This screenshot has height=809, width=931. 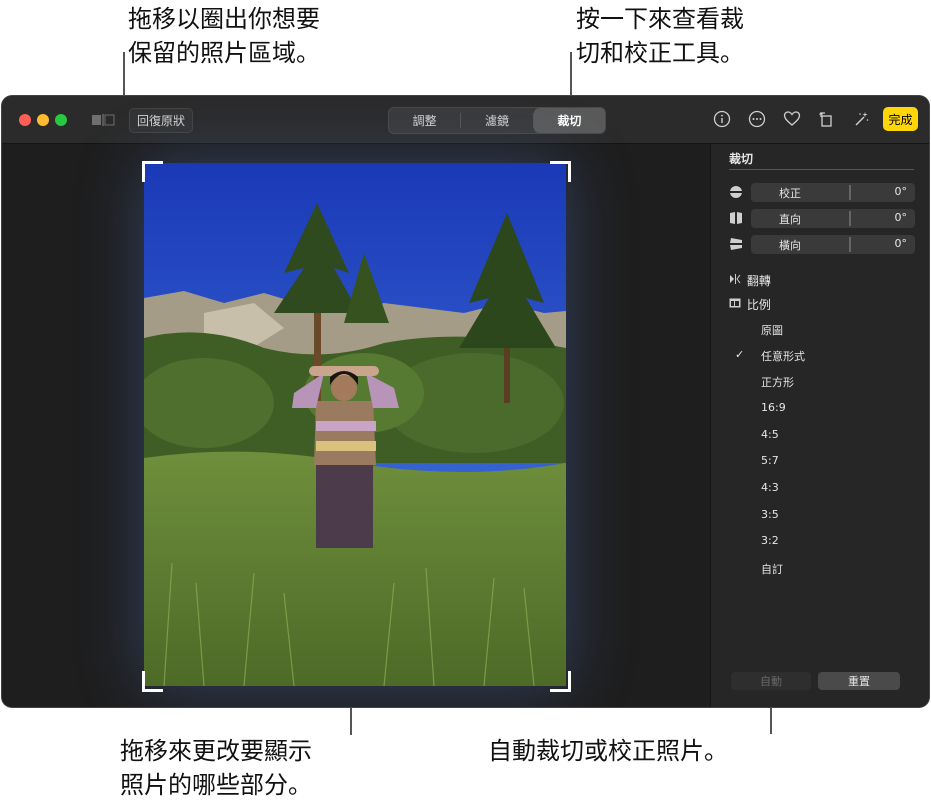 I want to click on callout-drag-photo: 拖移來更改要顯示 照片的哪些部分。, so click(x=216, y=768).